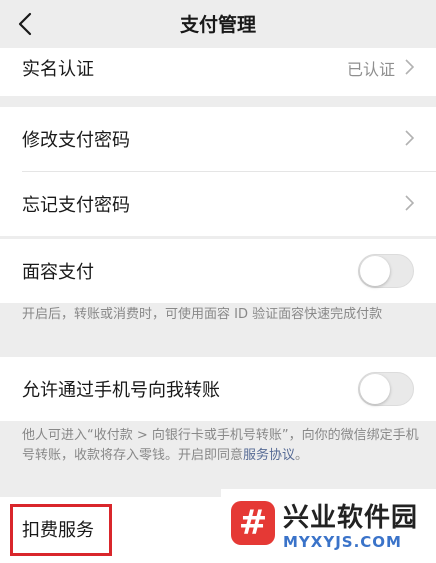 Image resolution: width=436 pixels, height=563 pixels. I want to click on face-pay-group: 面容支付, so click(218, 271).